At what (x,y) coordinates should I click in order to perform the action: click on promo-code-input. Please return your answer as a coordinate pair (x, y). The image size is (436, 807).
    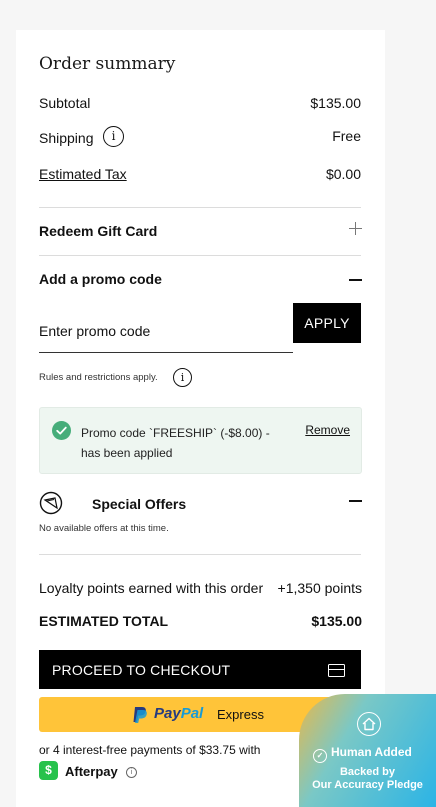
    Looking at the image, I should click on (166, 331).